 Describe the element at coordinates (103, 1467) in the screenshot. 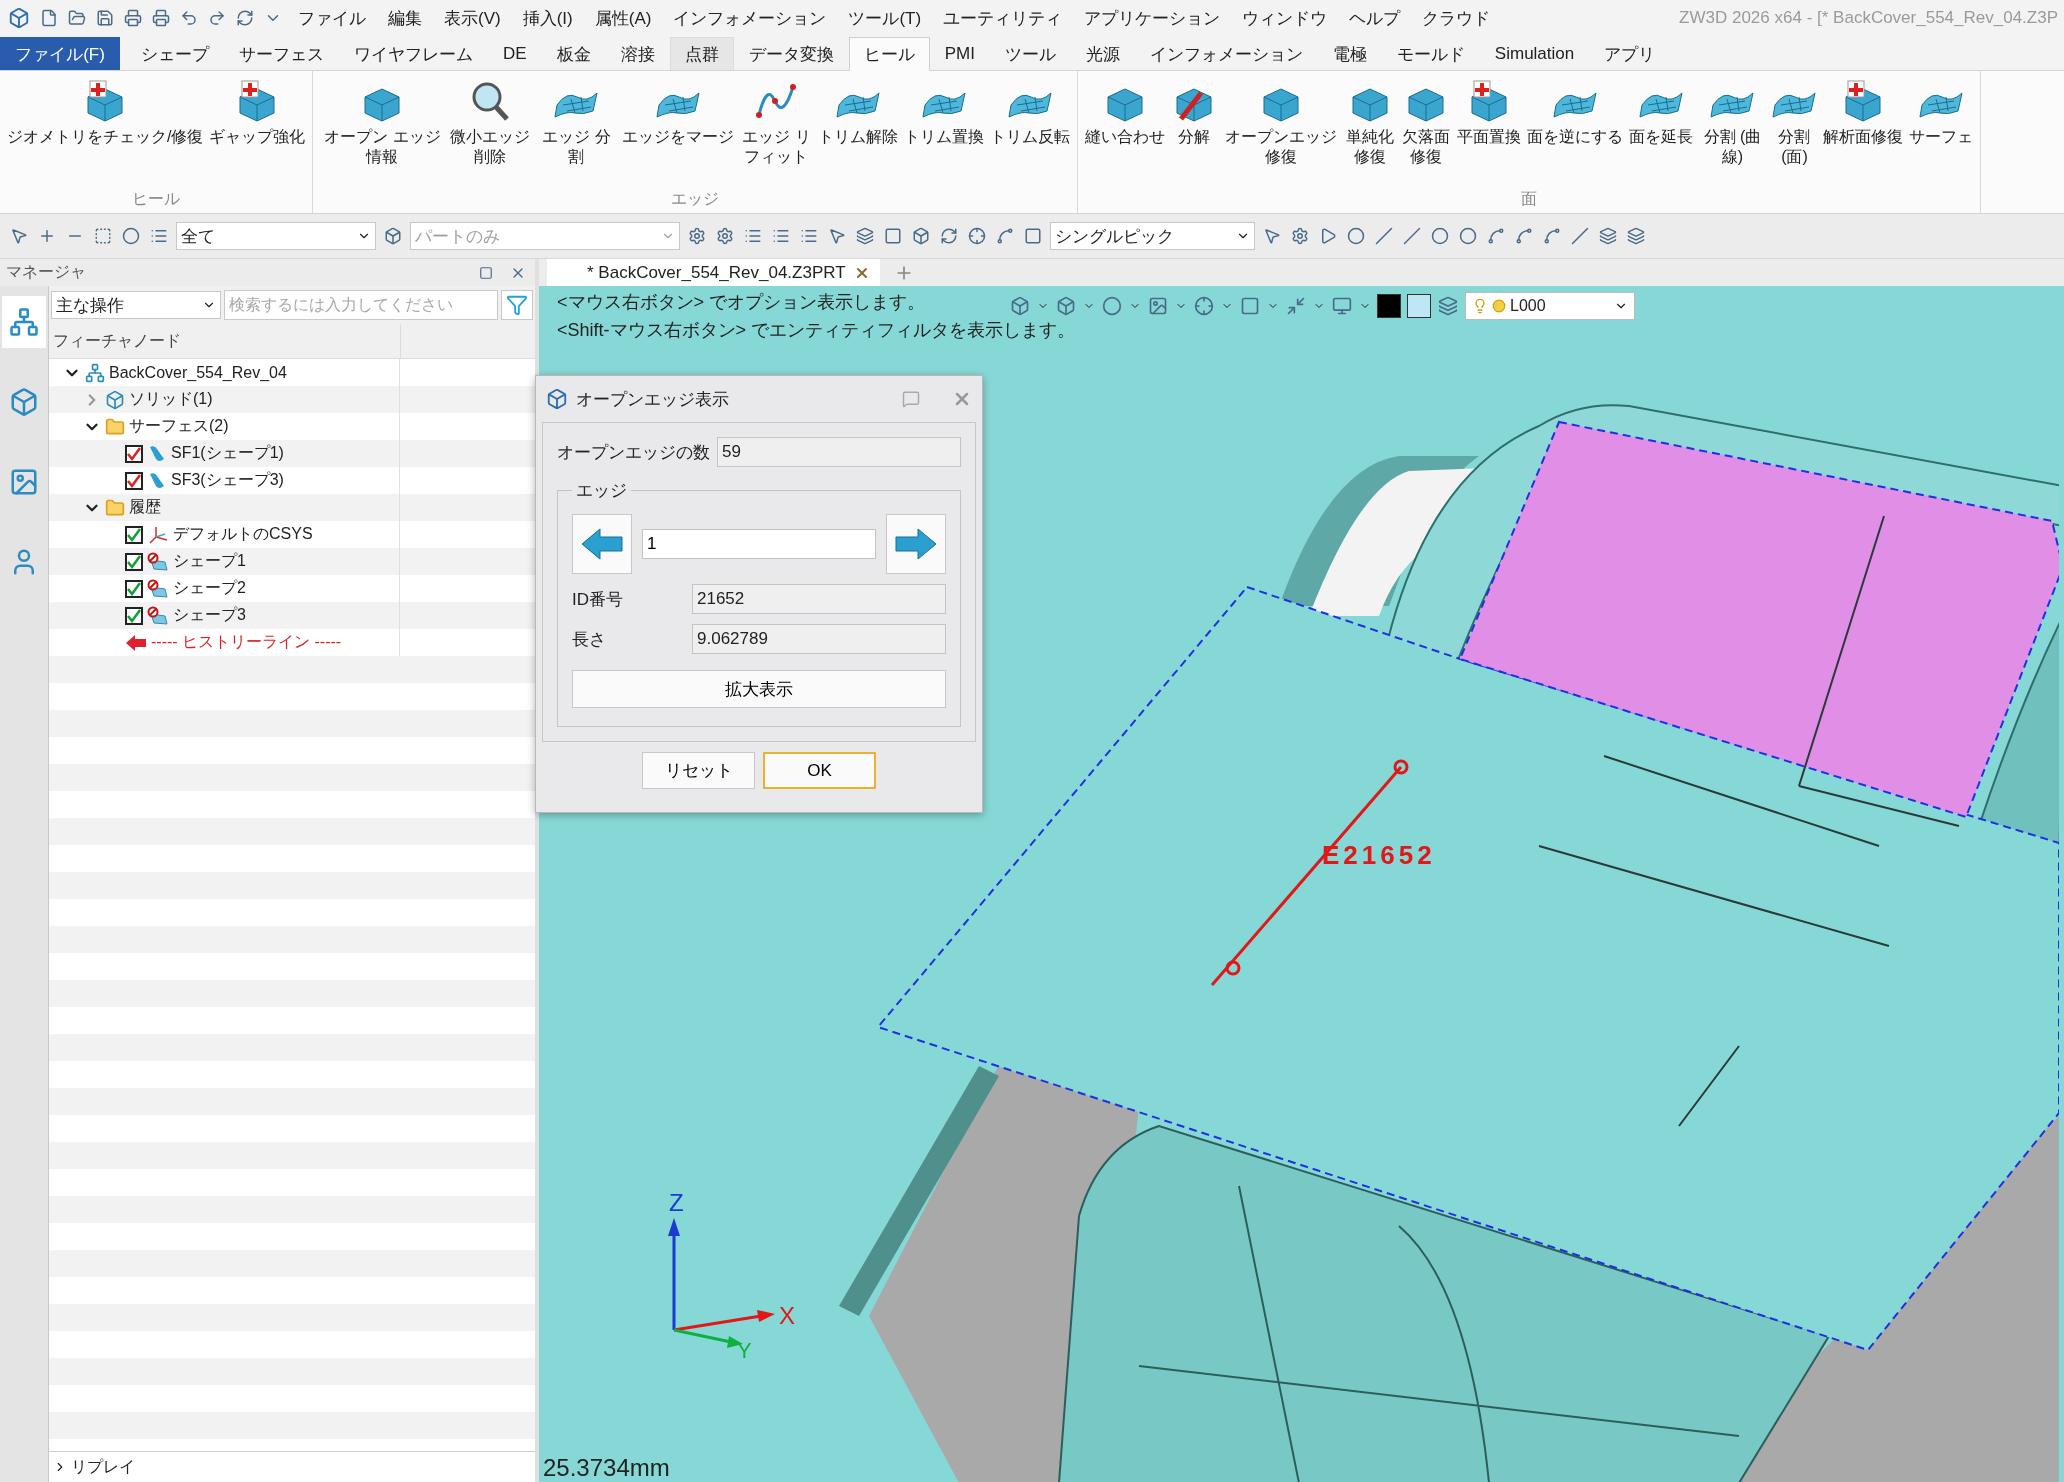

I see `replay-label: リプレイ` at that location.